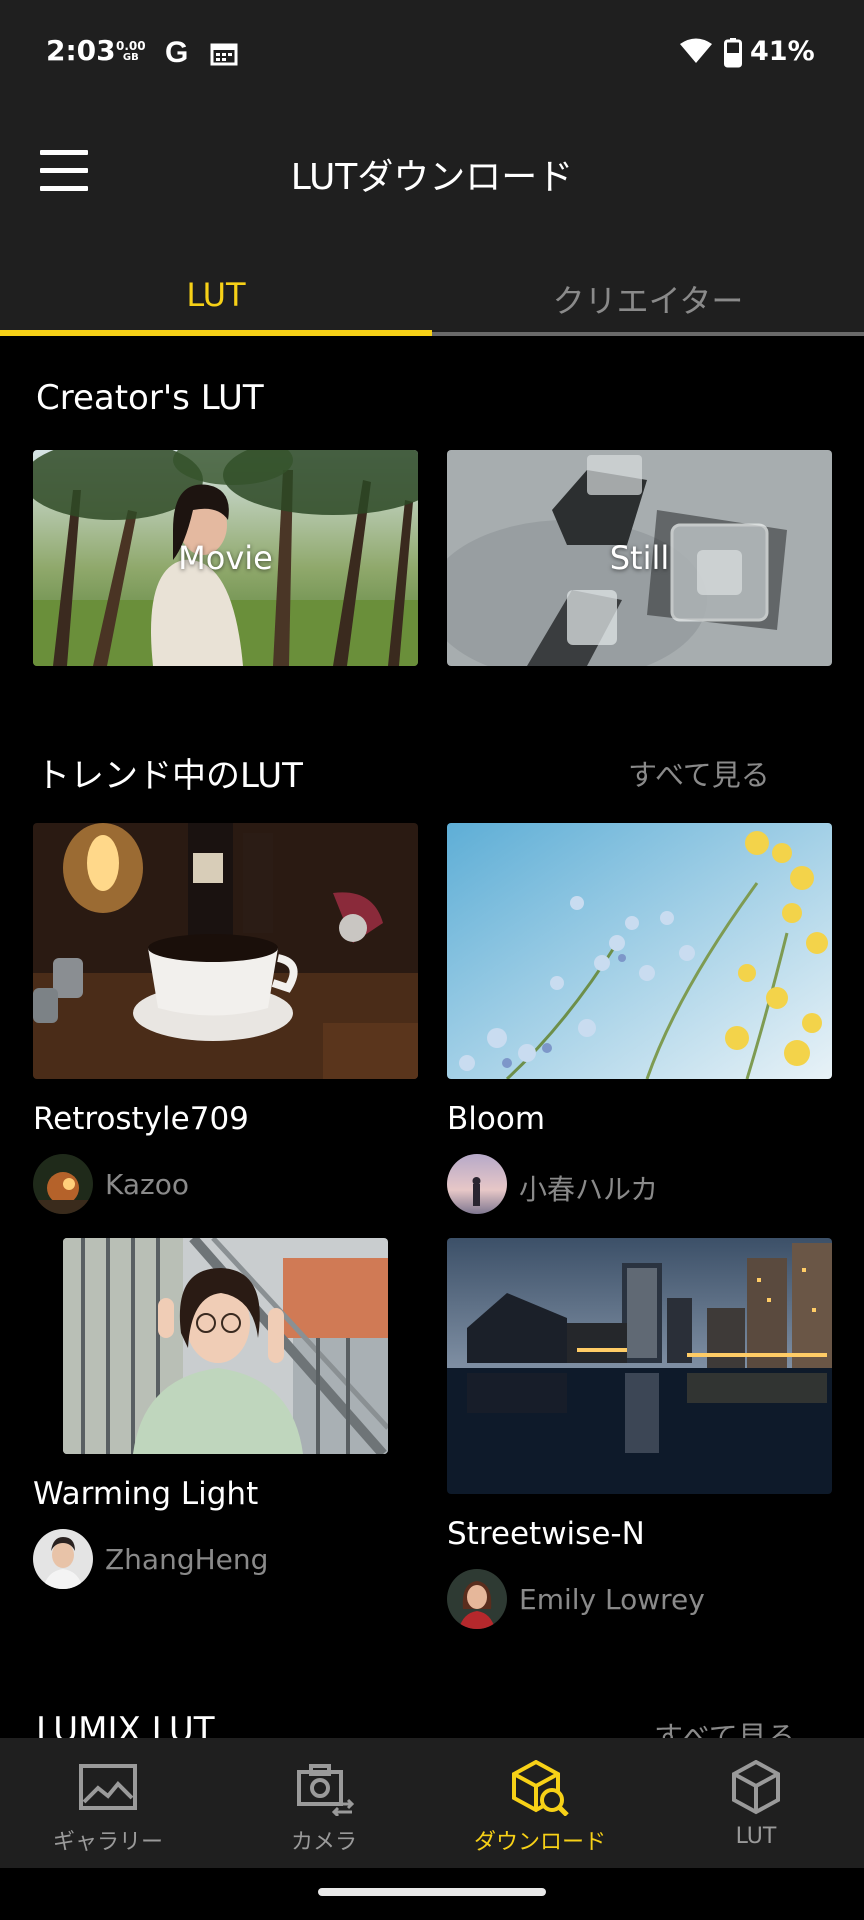 This screenshot has width=864, height=1920. I want to click on lut-cube-icon, so click(756, 1787).